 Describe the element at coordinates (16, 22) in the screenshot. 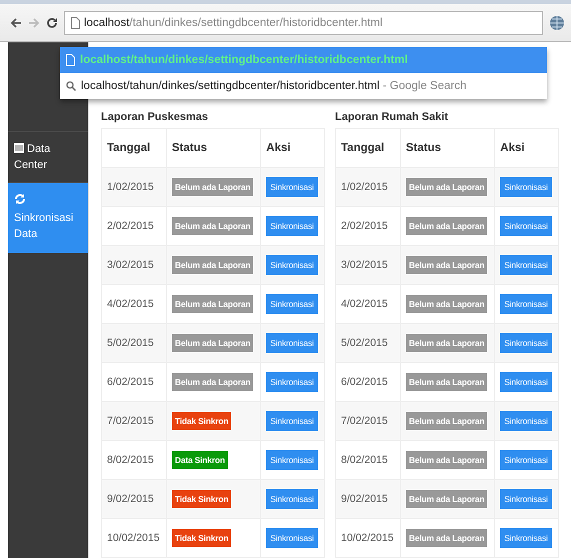

I see `back-icon` at that location.